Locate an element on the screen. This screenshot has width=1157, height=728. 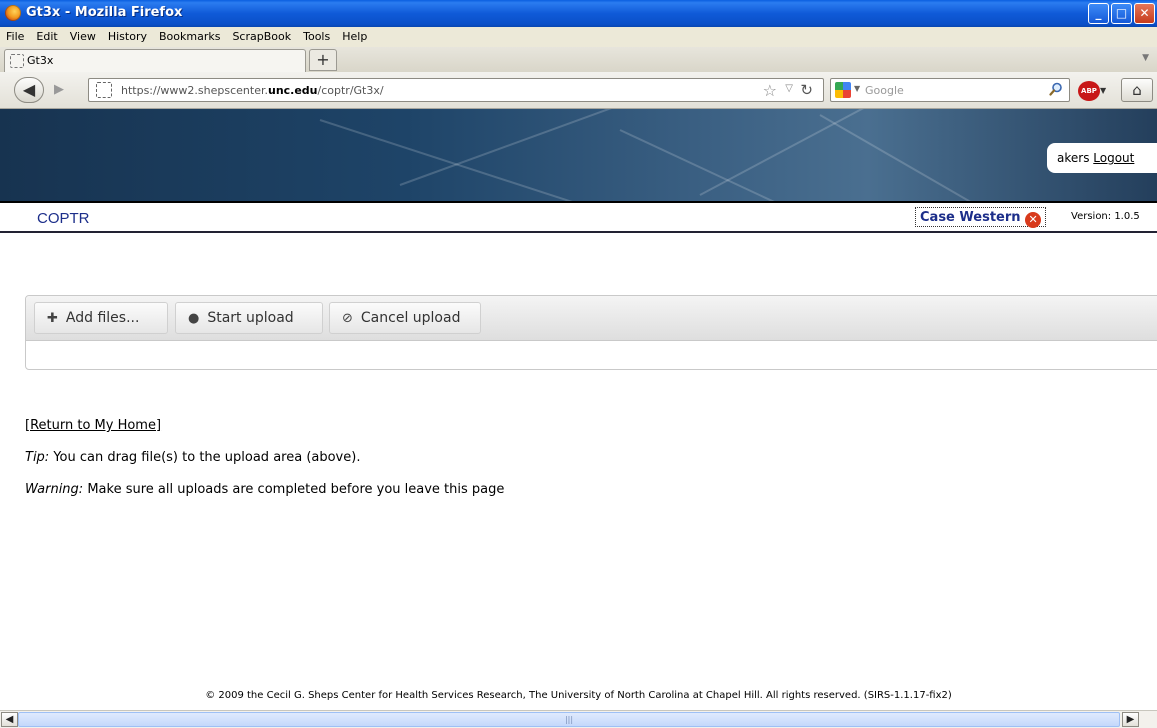
engine-dropdown-icon: ▼ is located at coordinates (857, 88).